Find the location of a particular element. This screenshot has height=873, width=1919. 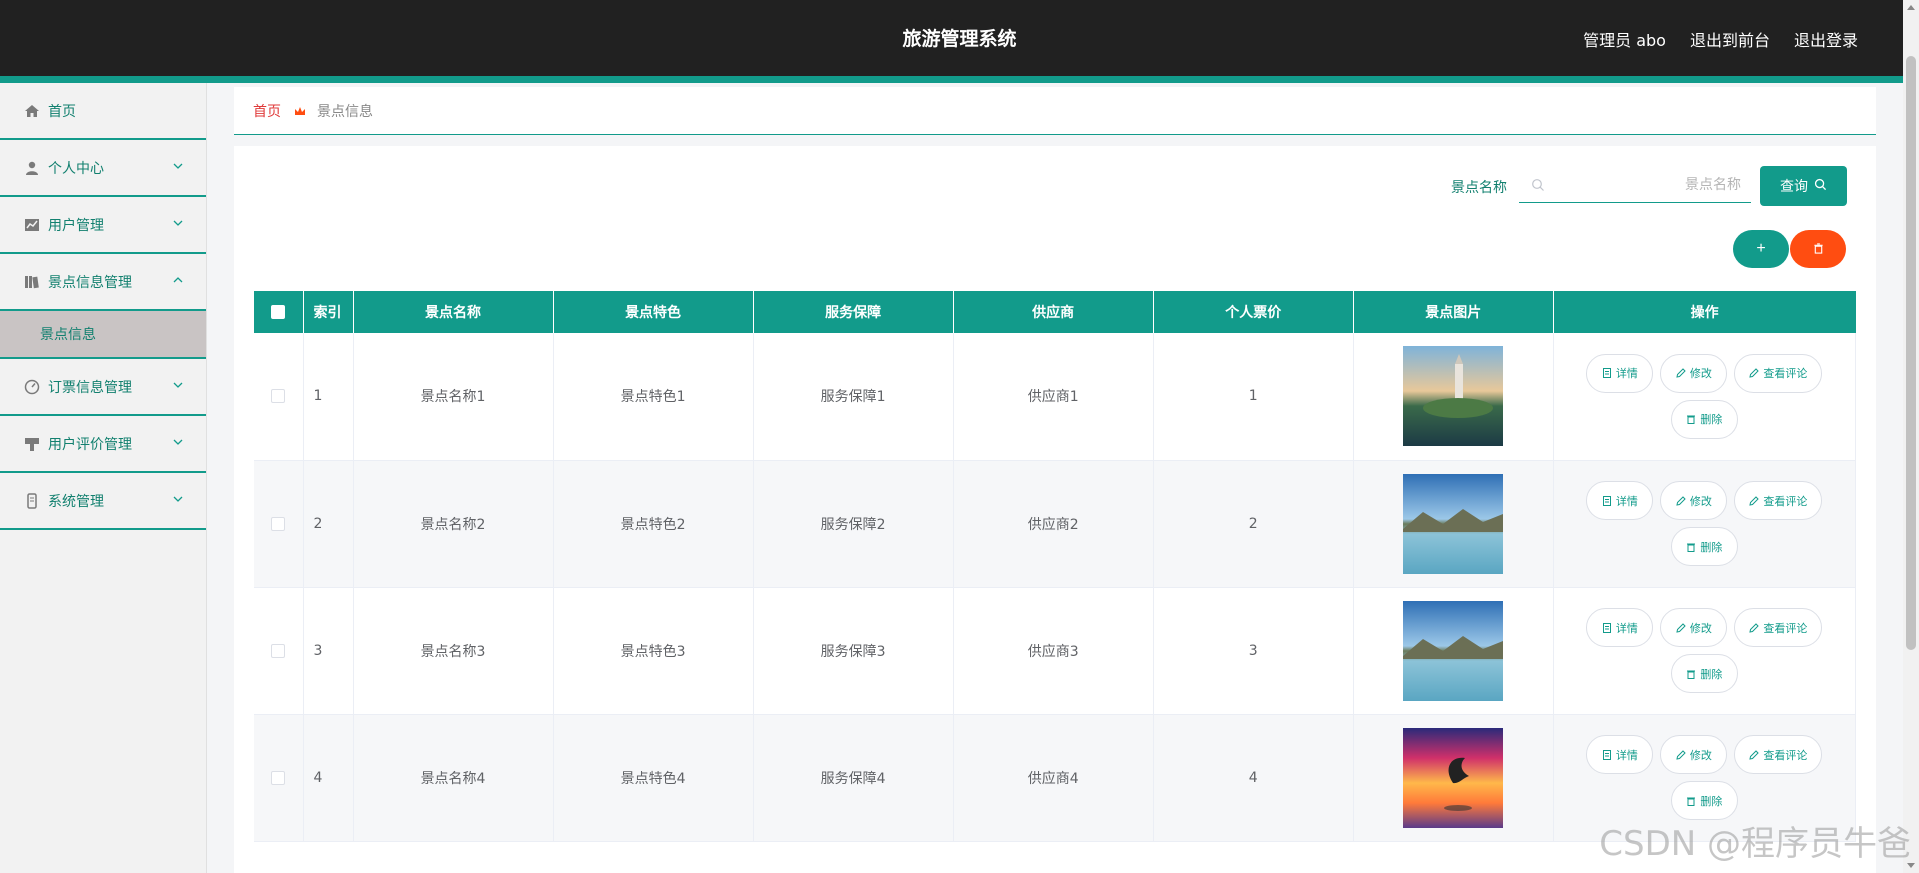

sidebar-item-system: 系统管理 is located at coordinates (103, 501).